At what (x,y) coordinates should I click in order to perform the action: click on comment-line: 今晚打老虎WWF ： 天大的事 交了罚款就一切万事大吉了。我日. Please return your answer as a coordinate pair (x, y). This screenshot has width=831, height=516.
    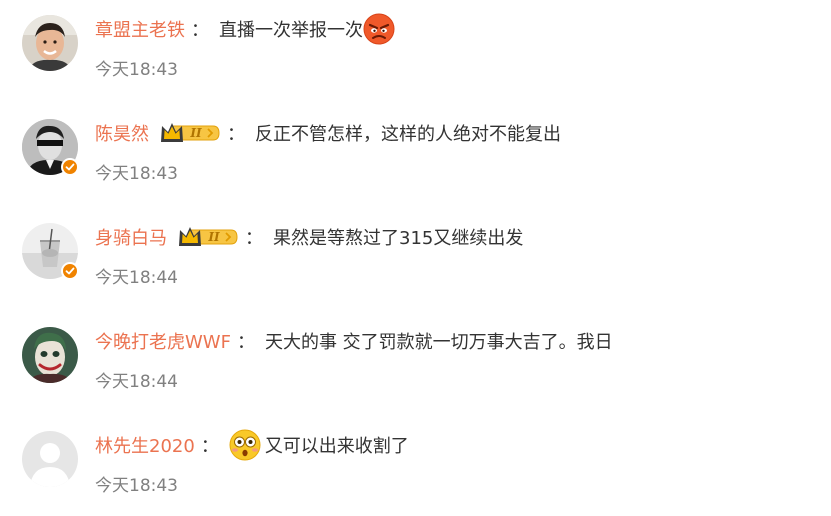
    Looking at the image, I should click on (354, 341).